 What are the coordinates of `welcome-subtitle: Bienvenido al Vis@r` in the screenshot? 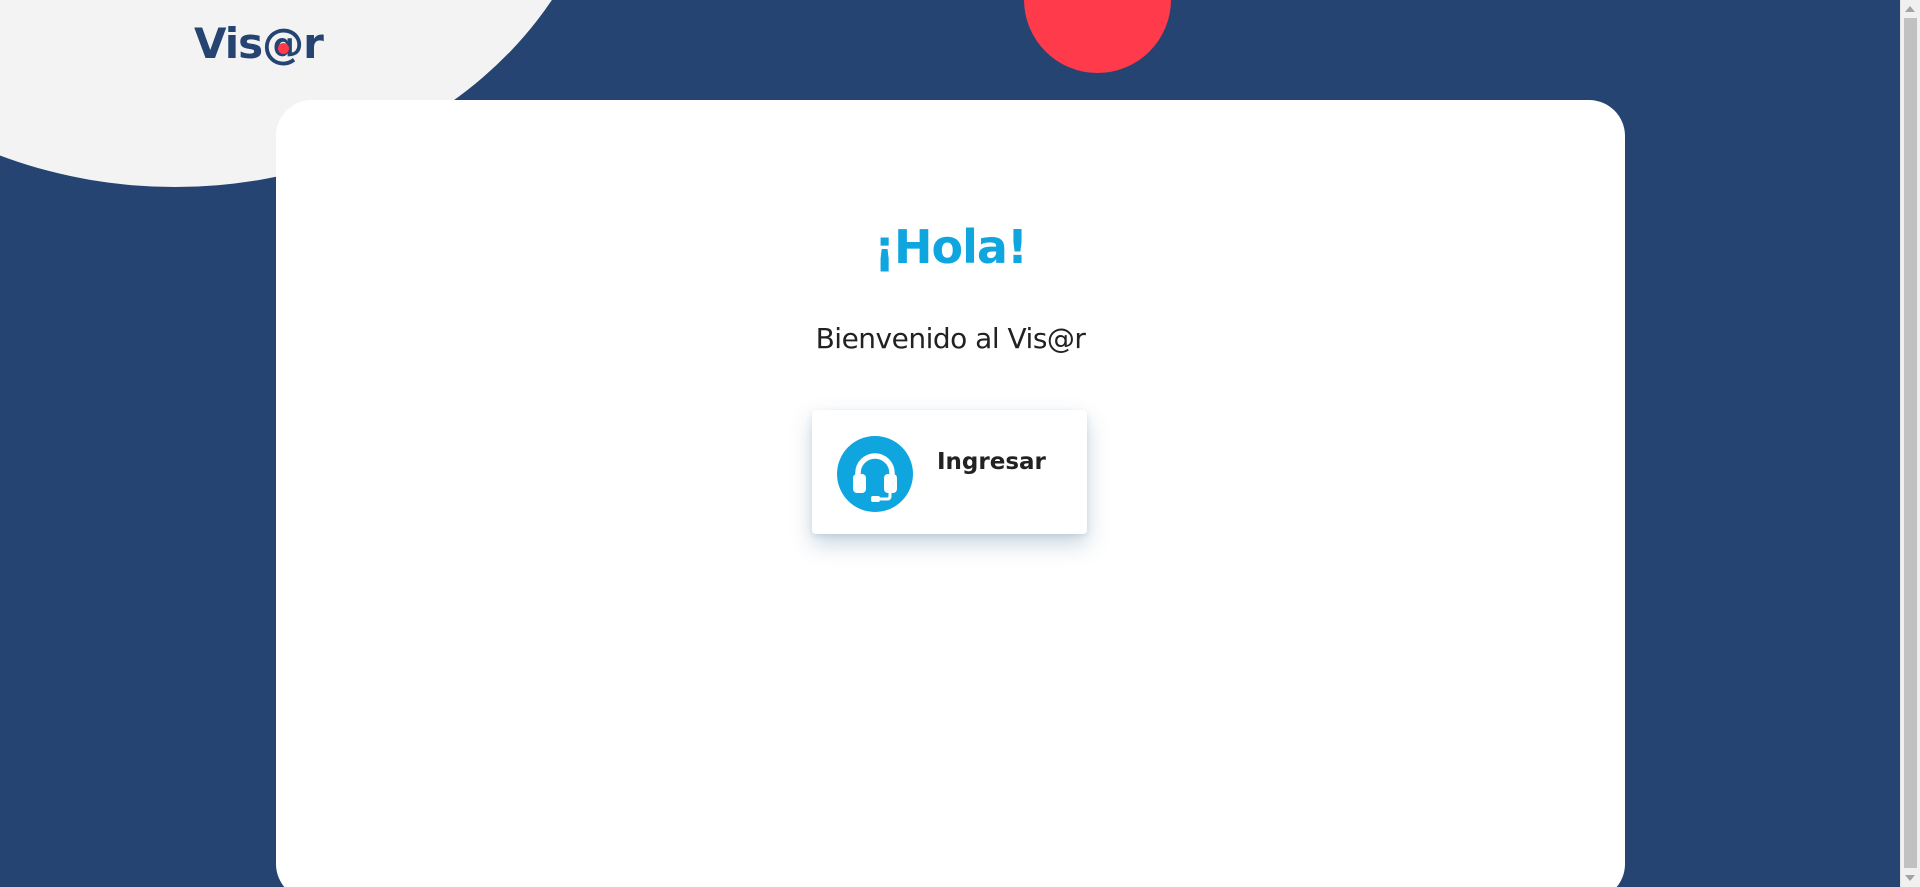 It's located at (950, 338).